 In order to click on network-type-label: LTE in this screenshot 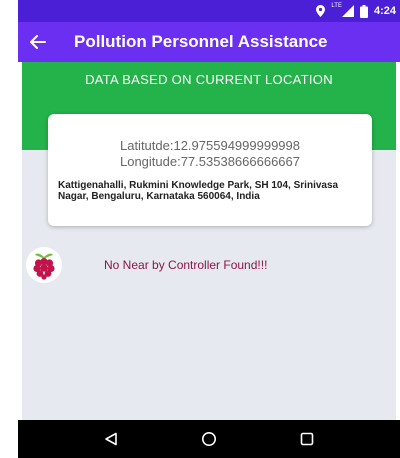, I will do `click(336, 6)`.